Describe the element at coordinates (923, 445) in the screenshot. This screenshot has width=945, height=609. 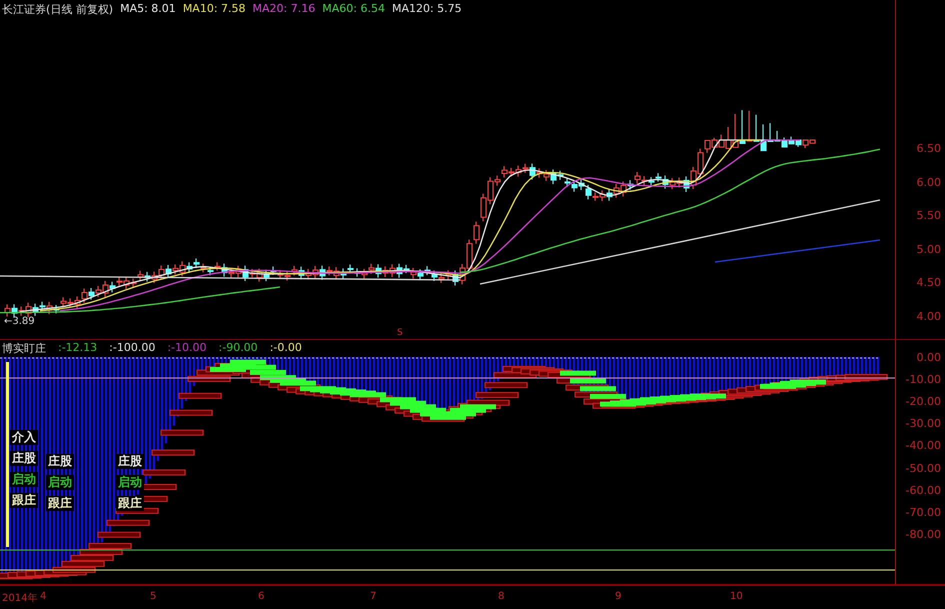
I see `indicator-axis-label: -40.00` at that location.